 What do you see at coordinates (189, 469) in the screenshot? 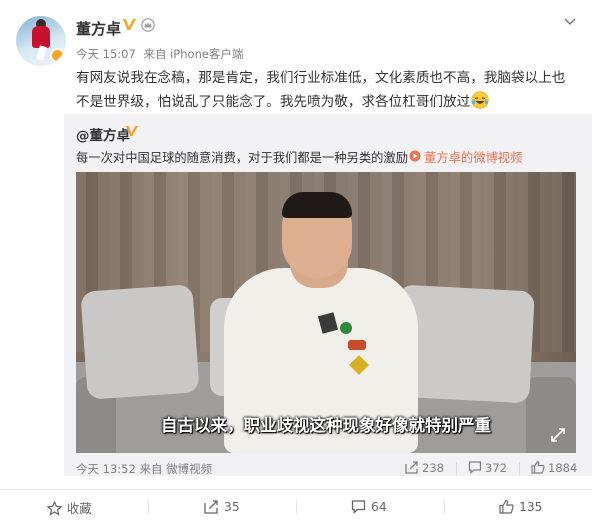
I see `repost-source: 微博视频` at bounding box center [189, 469].